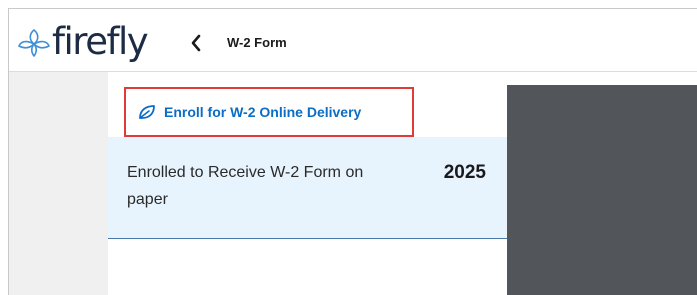 This screenshot has height=295, width=697. Describe the element at coordinates (263, 112) in the screenshot. I see `enroll-link-label: Enroll for W-2 Online Delivery` at that location.